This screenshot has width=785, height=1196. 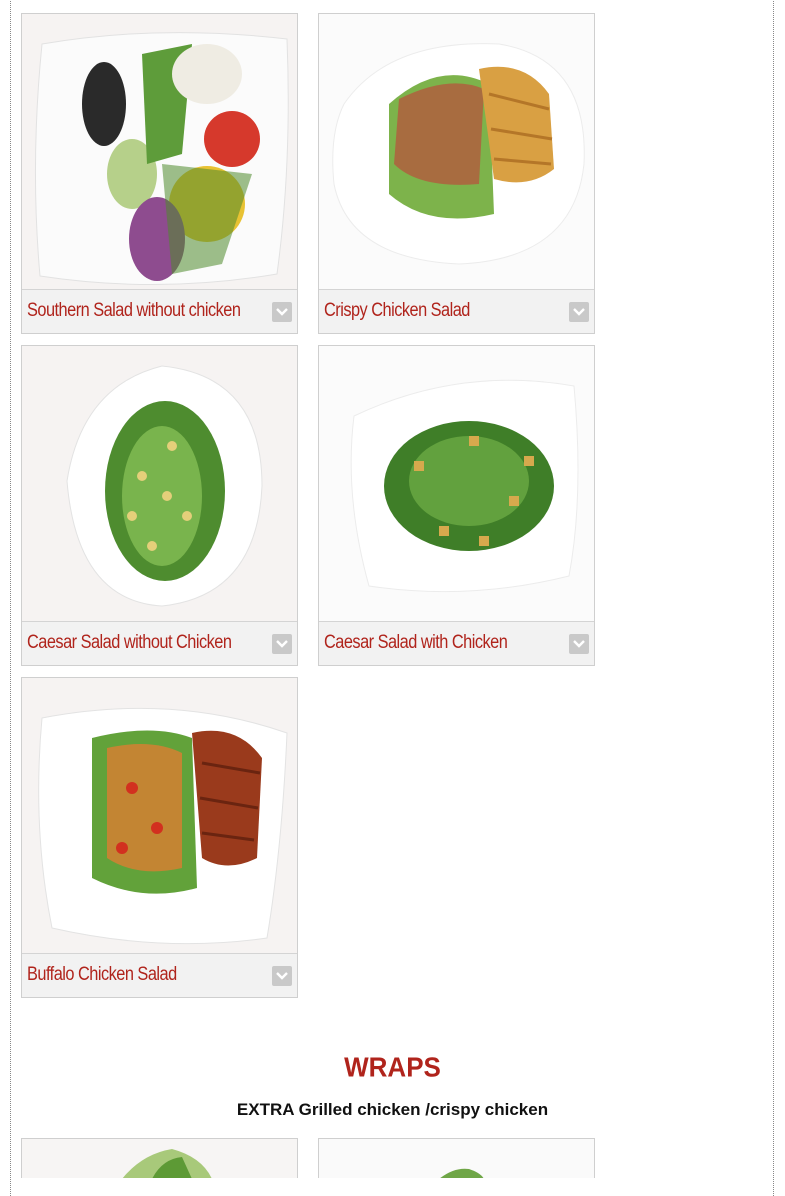 I want to click on menu-item-card: Crispy Chicken Salad, so click(x=456, y=173).